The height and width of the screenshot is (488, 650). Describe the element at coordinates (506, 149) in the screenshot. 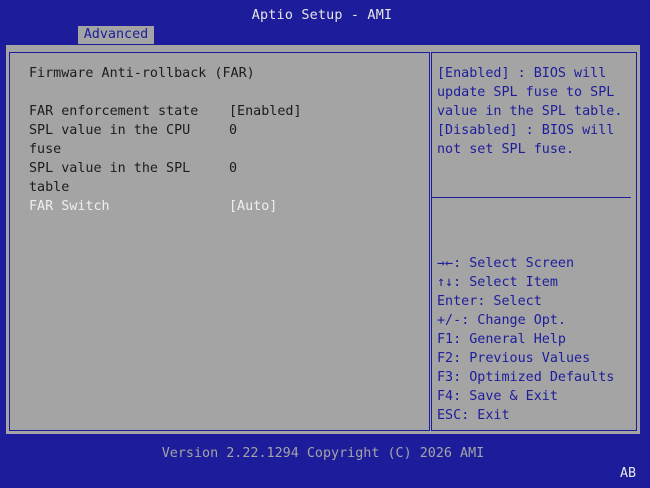

I see `help-description-line: not set SPL fuse.` at that location.